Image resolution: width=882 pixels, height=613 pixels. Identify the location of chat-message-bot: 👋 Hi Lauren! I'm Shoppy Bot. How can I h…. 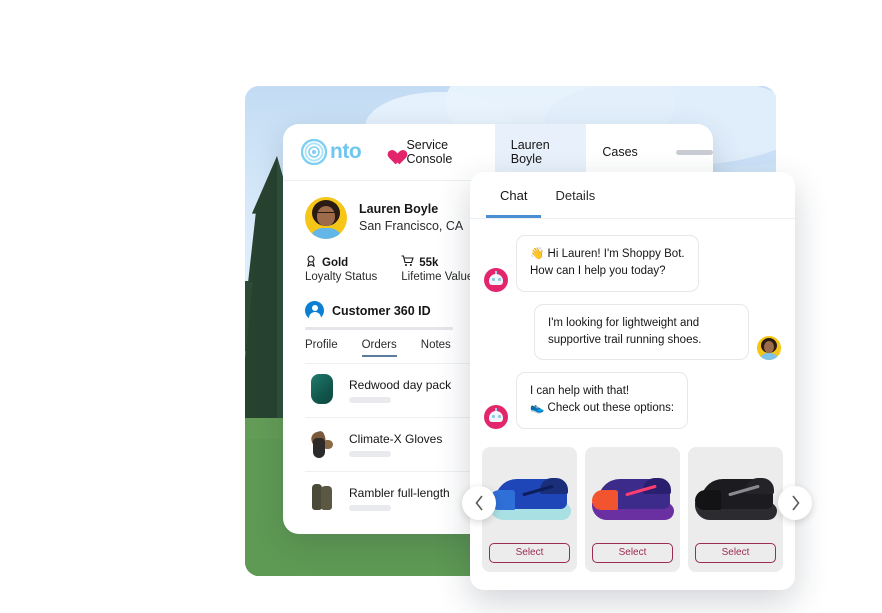
(632, 263).